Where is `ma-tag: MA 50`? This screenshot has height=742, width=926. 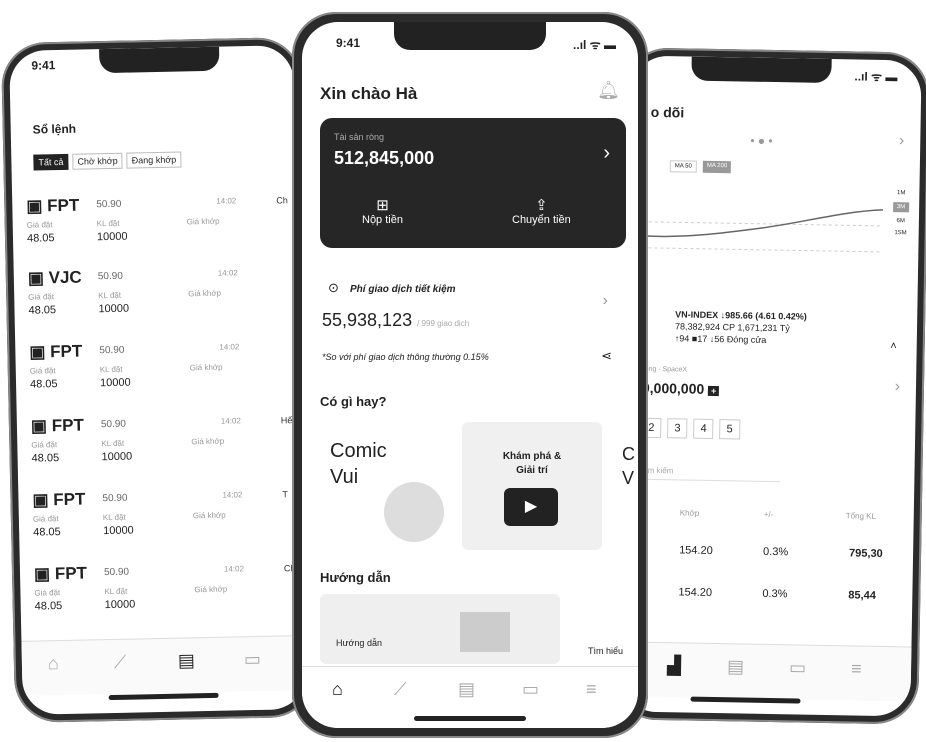
ma-tag: MA 50 is located at coordinates (683, 166).